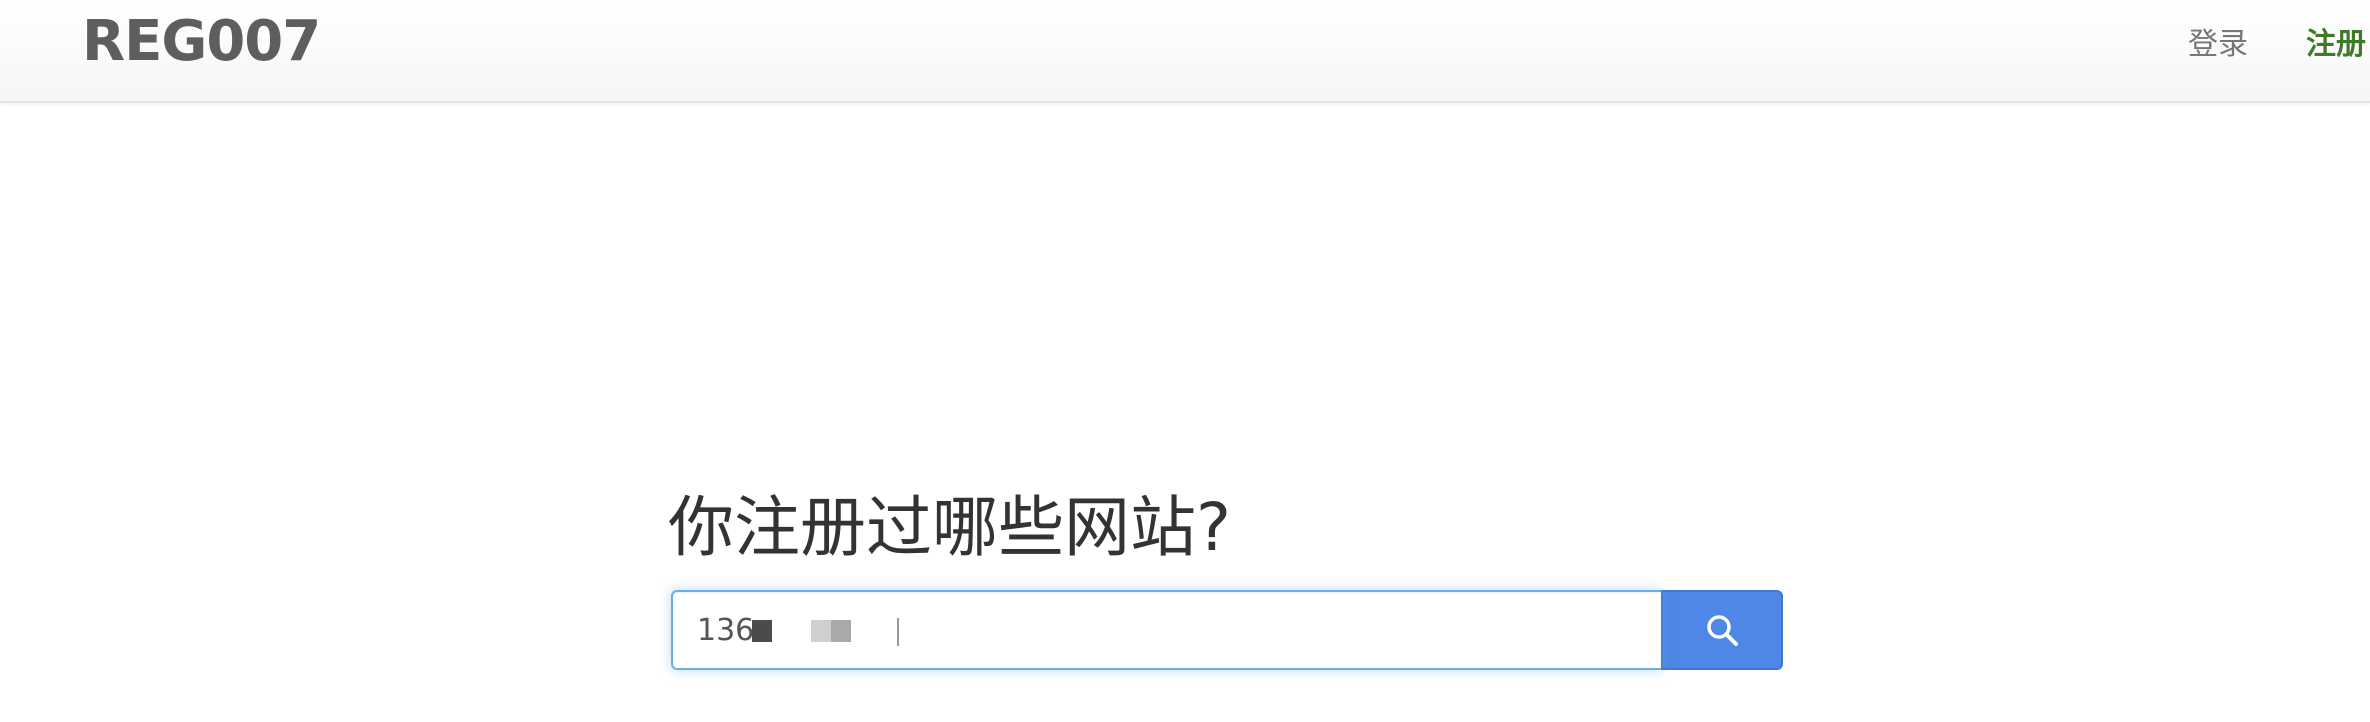 The image size is (2370, 722). What do you see at coordinates (201, 42) in the screenshot?
I see `brand-logo: REG007` at bounding box center [201, 42].